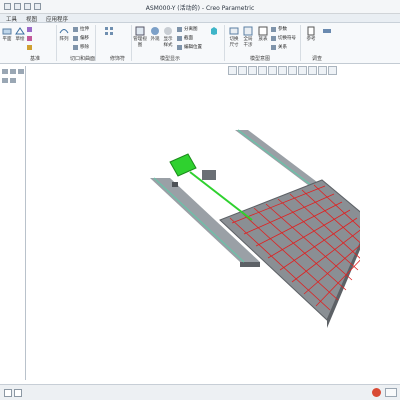  I want to click on display-style-button: 显示样式, so click(168, 37).